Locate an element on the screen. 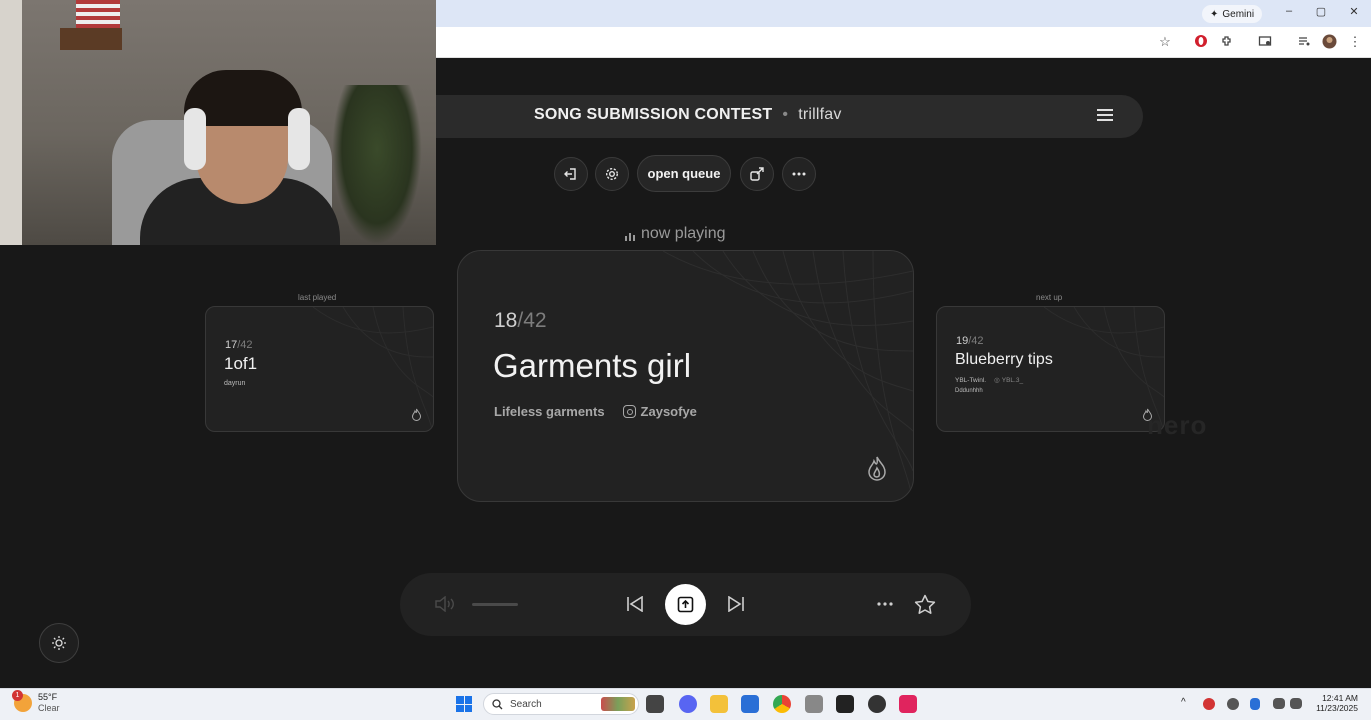 Image resolution: width=1371 pixels, height=720 pixels. search-icon is located at coordinates (497, 703).